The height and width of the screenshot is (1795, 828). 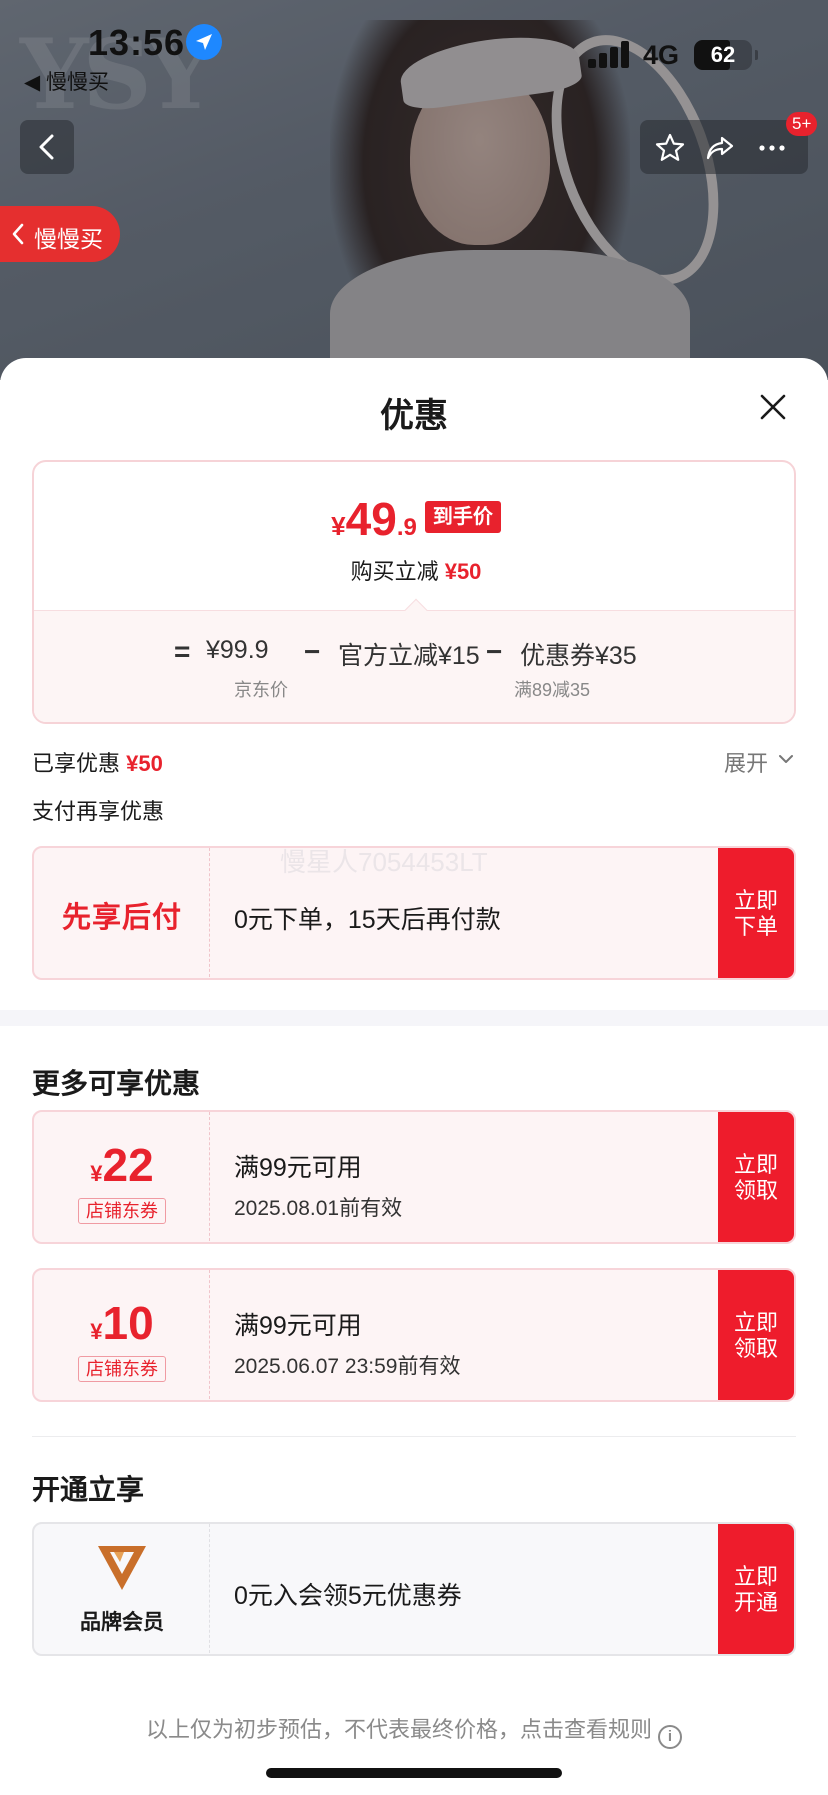 What do you see at coordinates (723, 54) in the screenshot?
I see `battery-percent: 62` at bounding box center [723, 54].